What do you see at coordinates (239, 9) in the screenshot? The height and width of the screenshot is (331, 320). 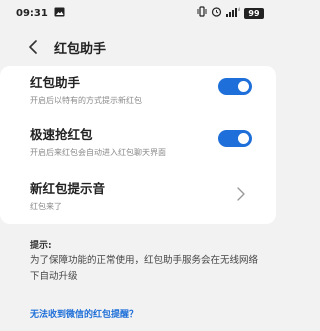 I see `svg-text: ıl` at bounding box center [239, 9].